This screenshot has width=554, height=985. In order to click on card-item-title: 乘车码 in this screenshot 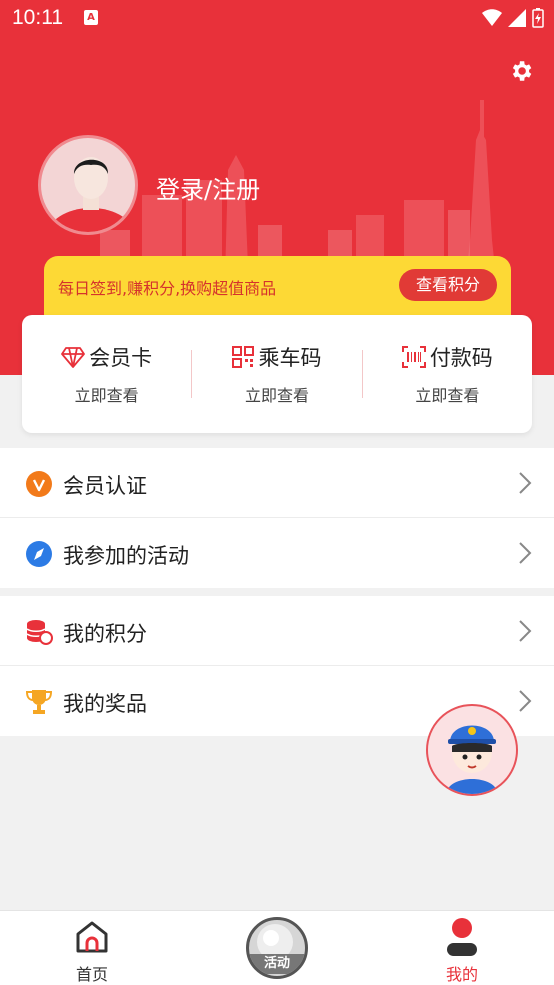, I will do `click(290, 358)`.